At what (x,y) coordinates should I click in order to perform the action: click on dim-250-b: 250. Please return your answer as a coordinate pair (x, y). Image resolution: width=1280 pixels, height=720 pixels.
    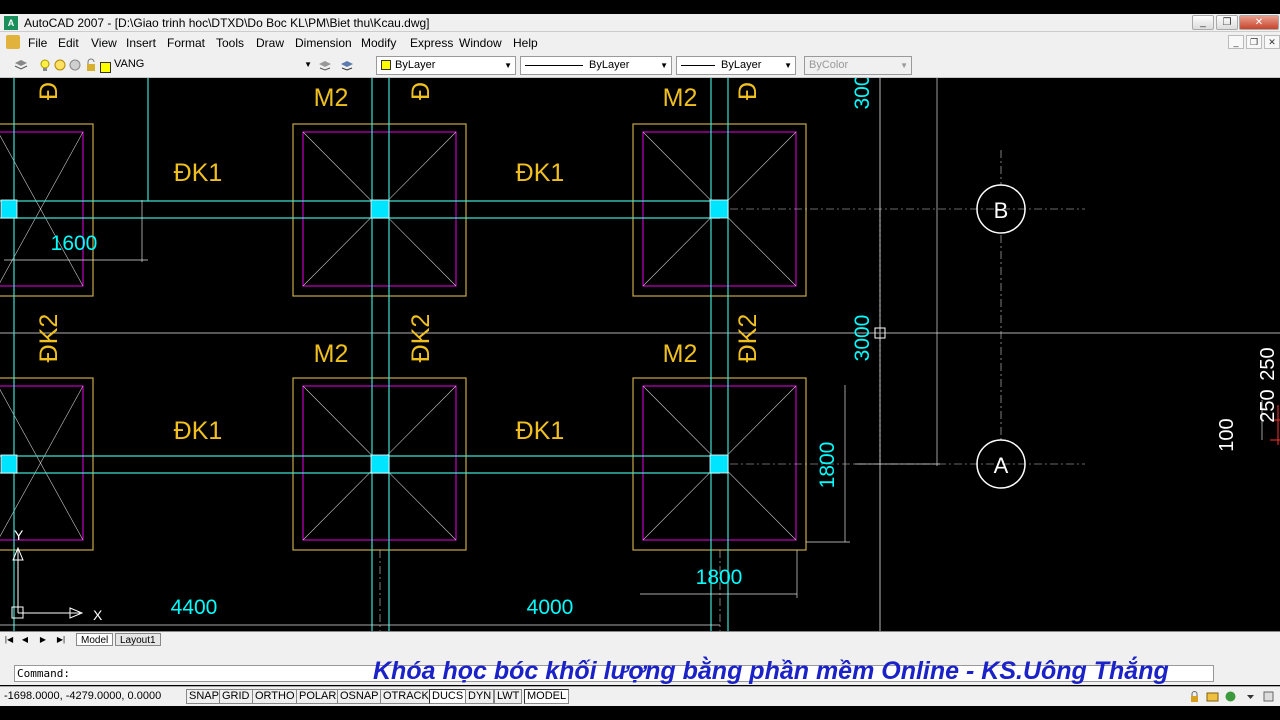
    Looking at the image, I should click on (1268, 405).